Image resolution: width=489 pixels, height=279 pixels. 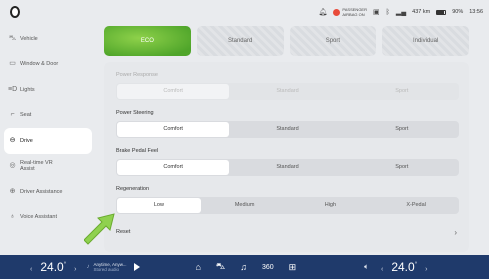 I want to click on regeneration-selector: Low Medium High X-Pedal, so click(x=287, y=205).